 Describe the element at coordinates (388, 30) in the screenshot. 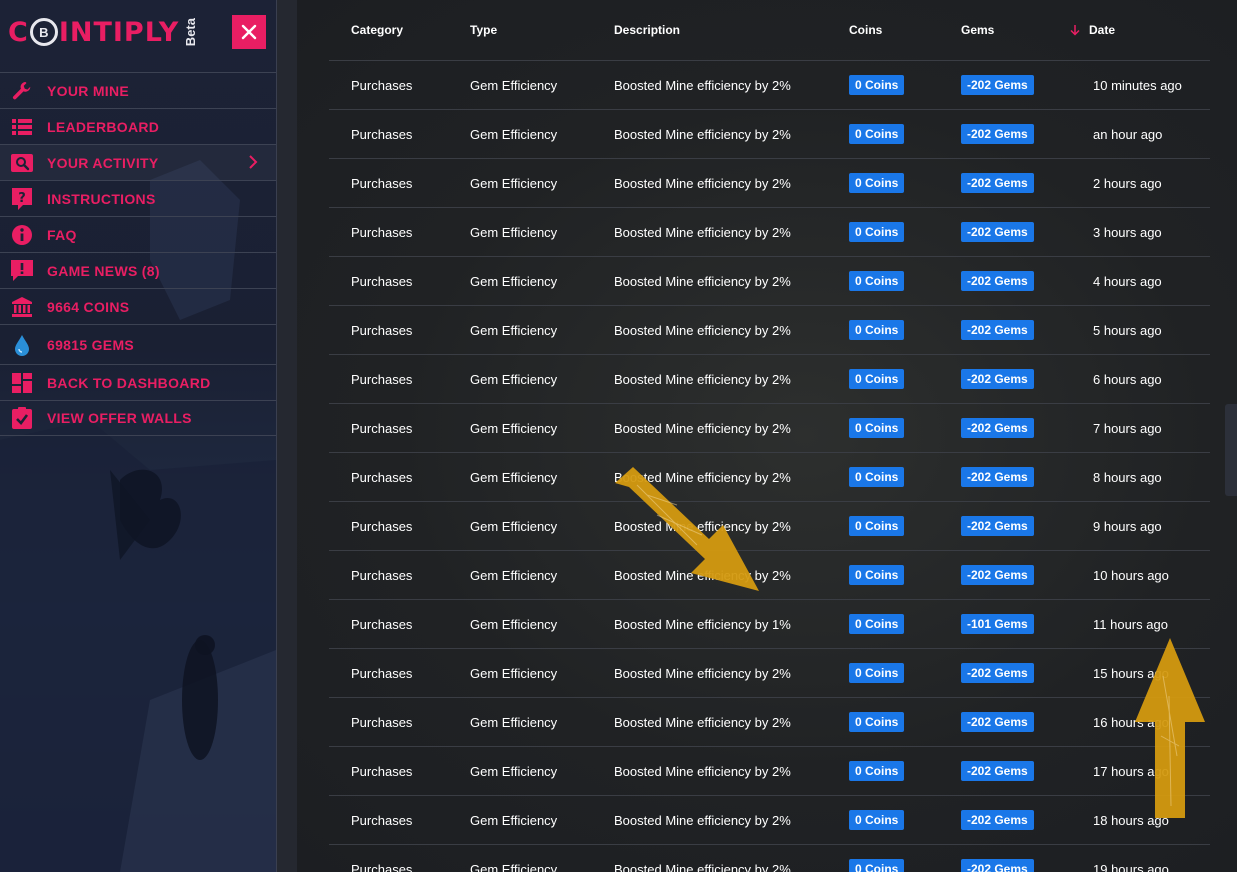

I see `header-category: Category` at that location.